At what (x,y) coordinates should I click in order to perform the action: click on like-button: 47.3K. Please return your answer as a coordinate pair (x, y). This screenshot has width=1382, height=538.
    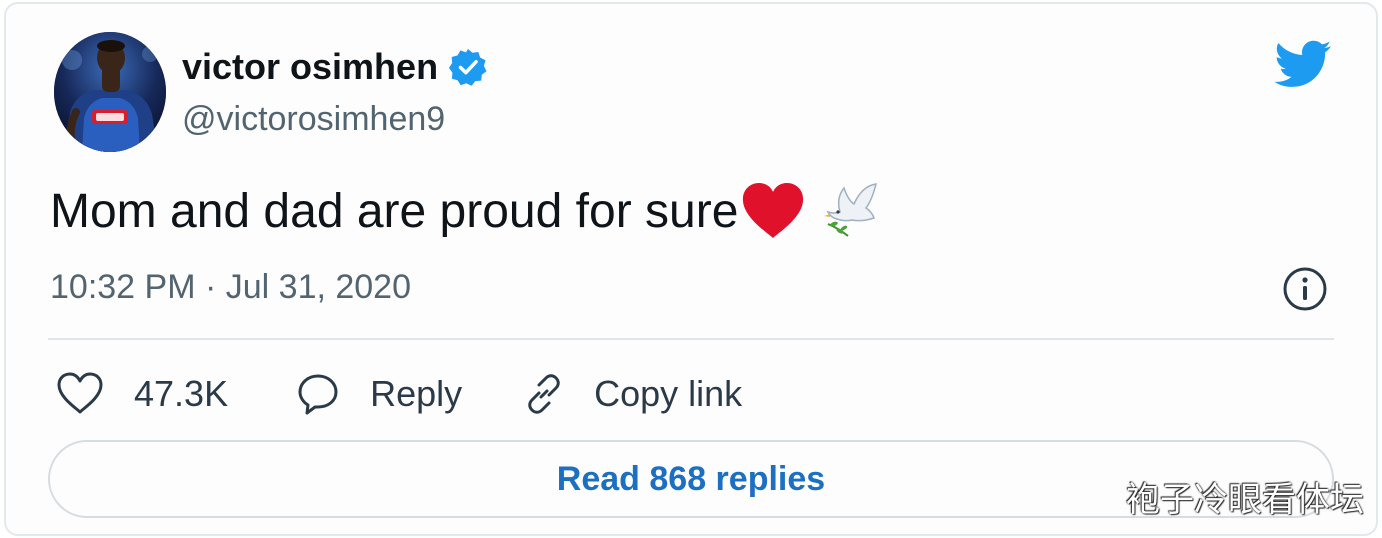
    Looking at the image, I should click on (142, 394).